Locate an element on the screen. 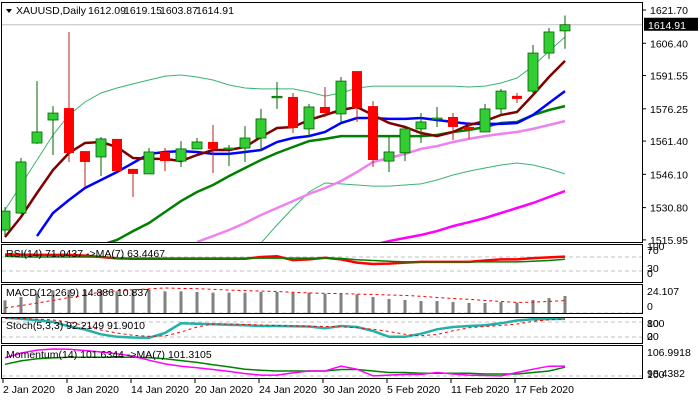 The height and width of the screenshot is (400, 700). current-price-value: 1614.91 is located at coordinates (667, 26).